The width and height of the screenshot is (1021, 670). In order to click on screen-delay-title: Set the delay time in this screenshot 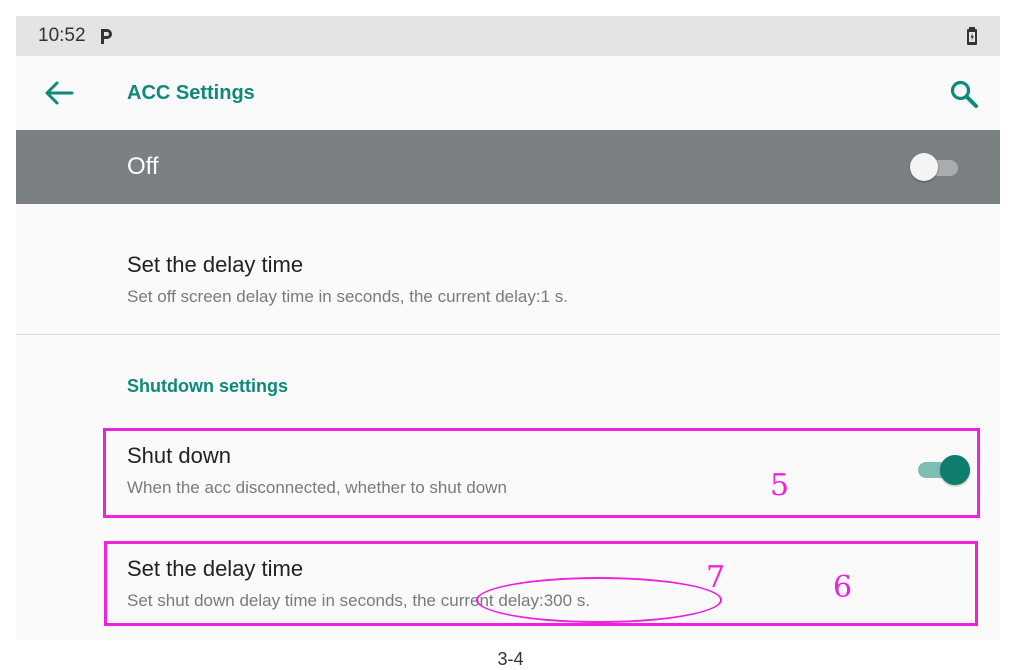, I will do `click(215, 264)`.